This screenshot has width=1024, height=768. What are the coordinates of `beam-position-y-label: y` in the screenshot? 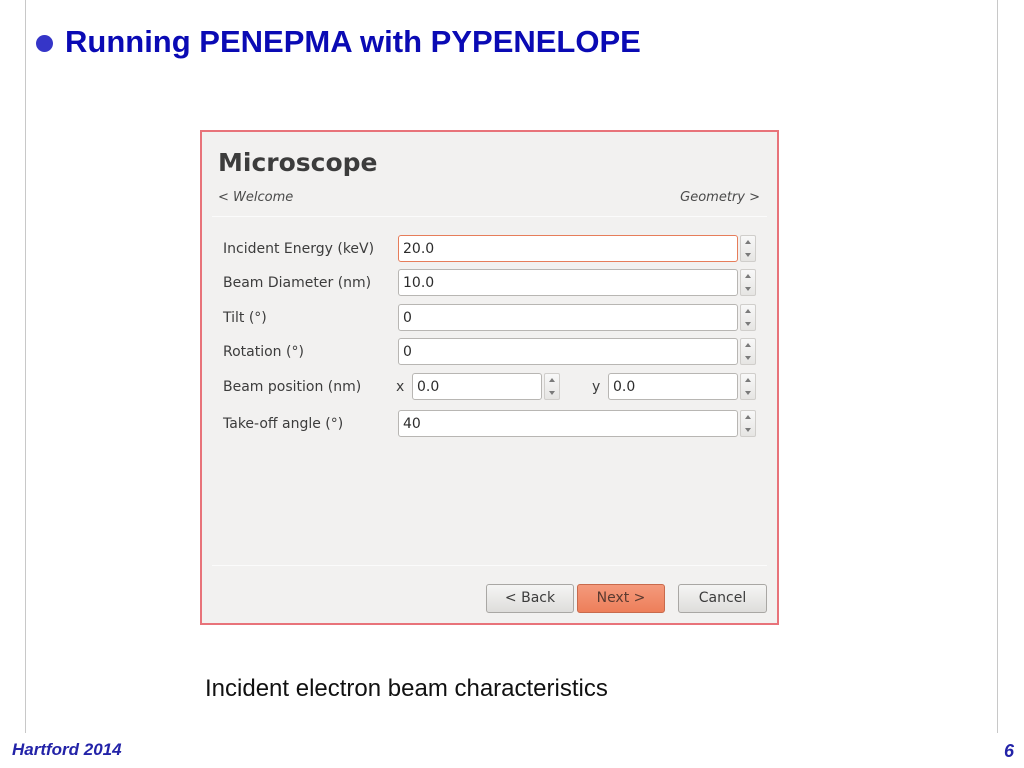 It's located at (596, 387).